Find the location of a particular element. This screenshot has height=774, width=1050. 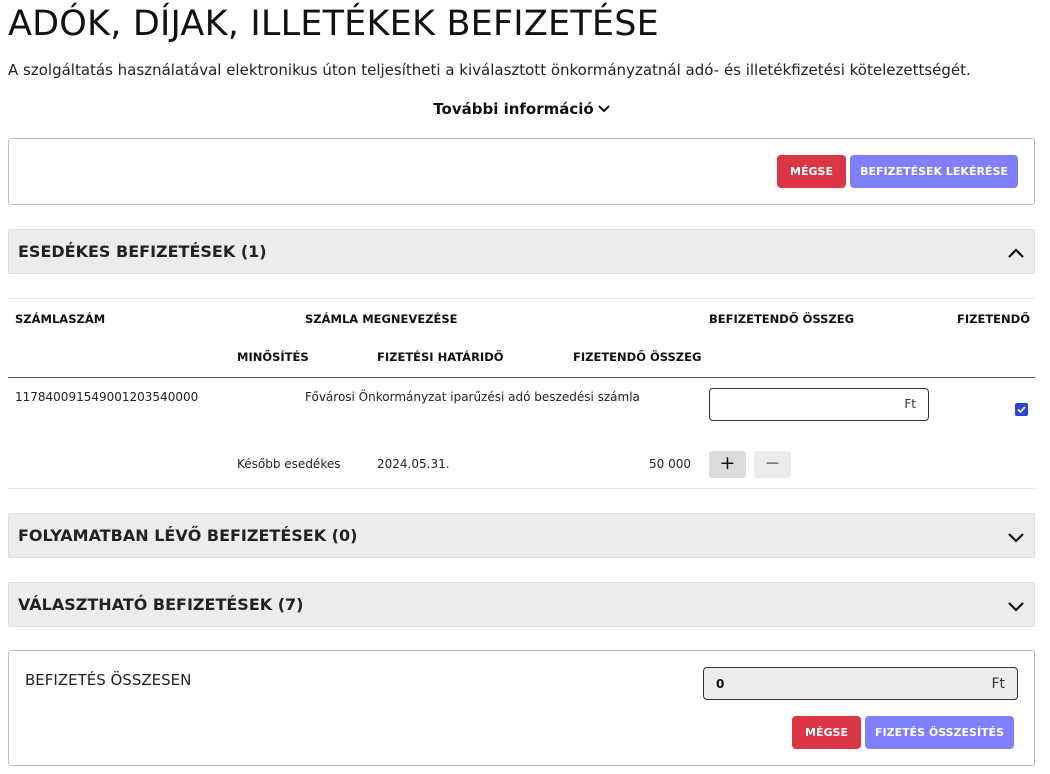

chevron-up-icon is located at coordinates (1016, 253).